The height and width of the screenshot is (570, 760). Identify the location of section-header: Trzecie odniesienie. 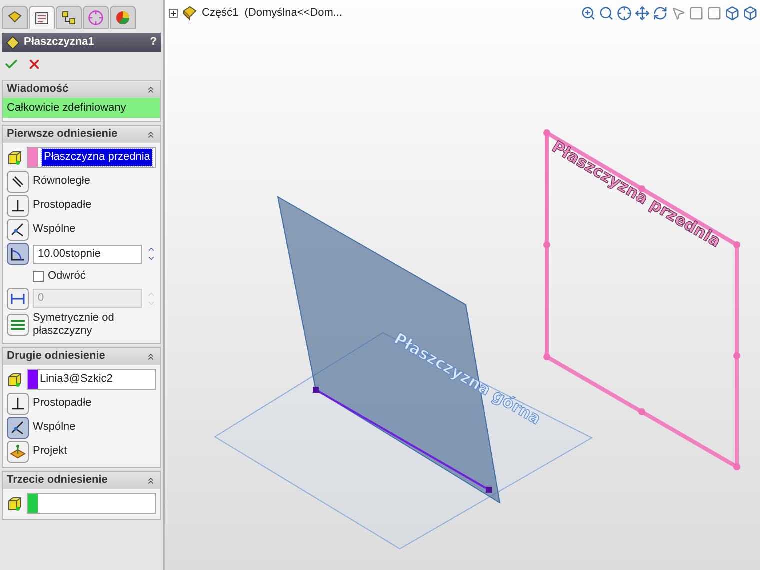
(81, 480).